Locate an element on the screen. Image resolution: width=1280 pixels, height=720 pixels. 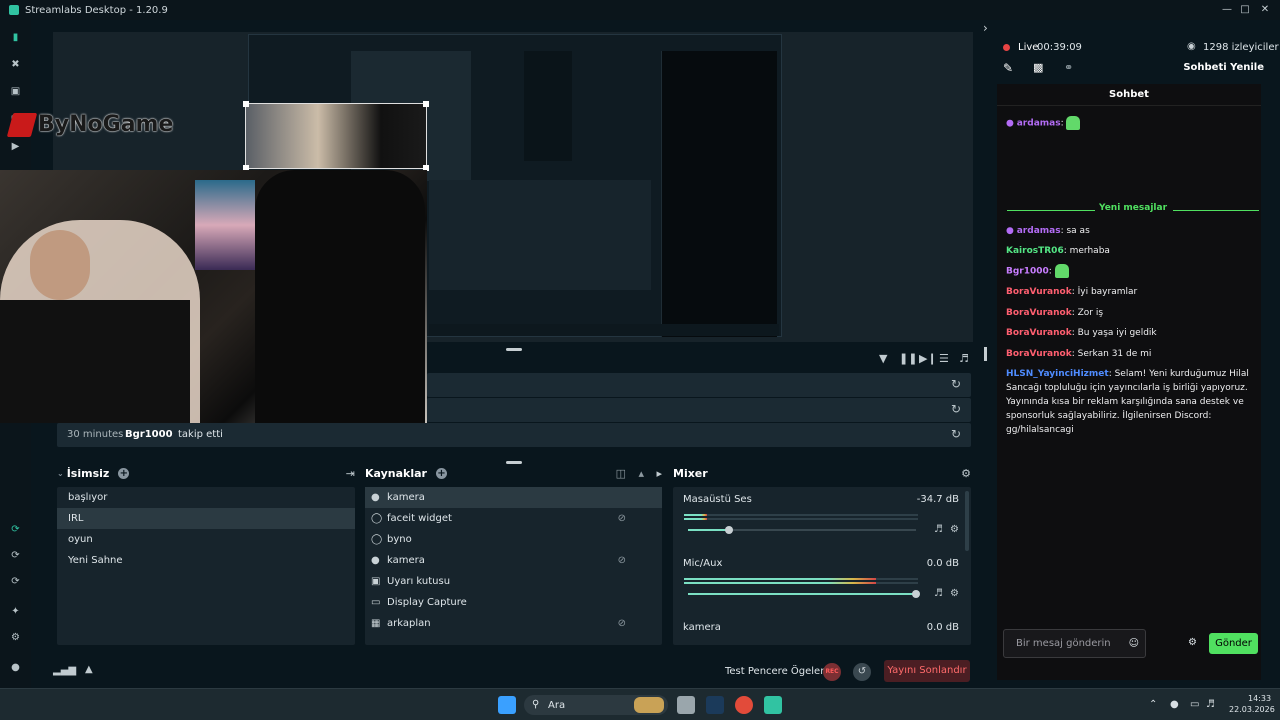
taskbar-search: ⚲ Ara is located at coordinates (596, 705).